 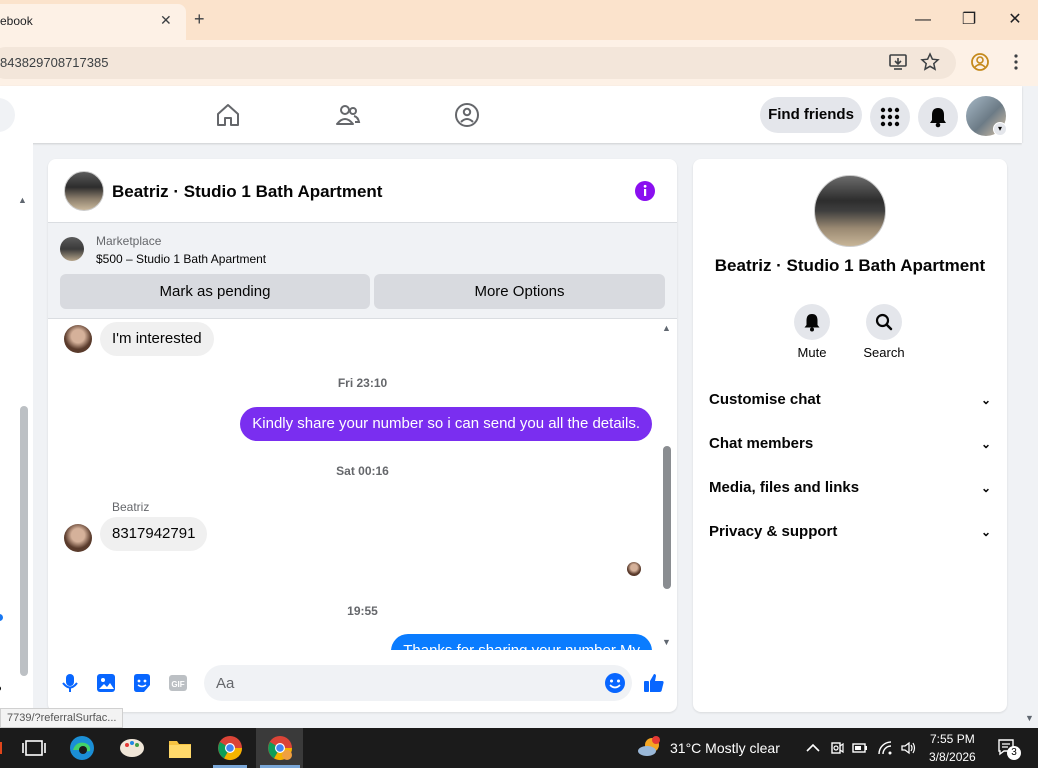 What do you see at coordinates (666, 328) in the screenshot?
I see `messages-scroll-up-icon: ▲` at bounding box center [666, 328].